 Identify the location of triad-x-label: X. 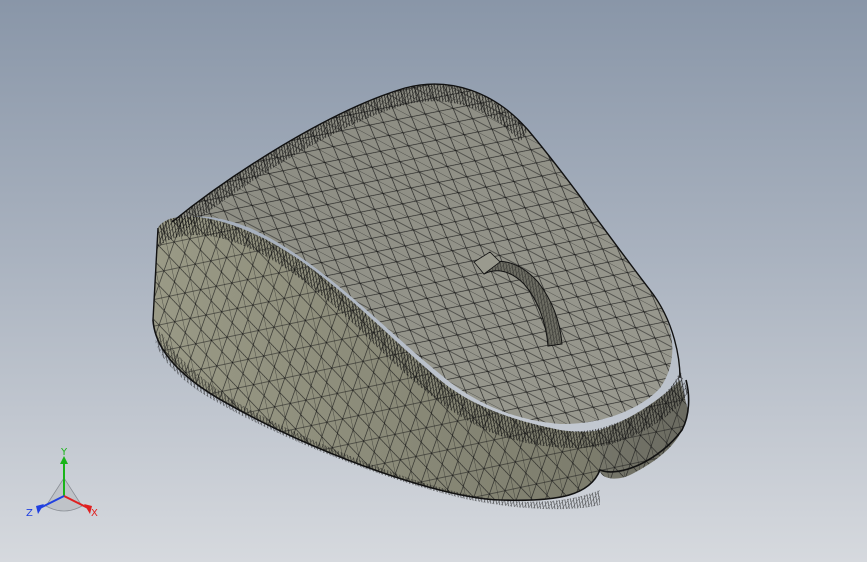
(94, 513).